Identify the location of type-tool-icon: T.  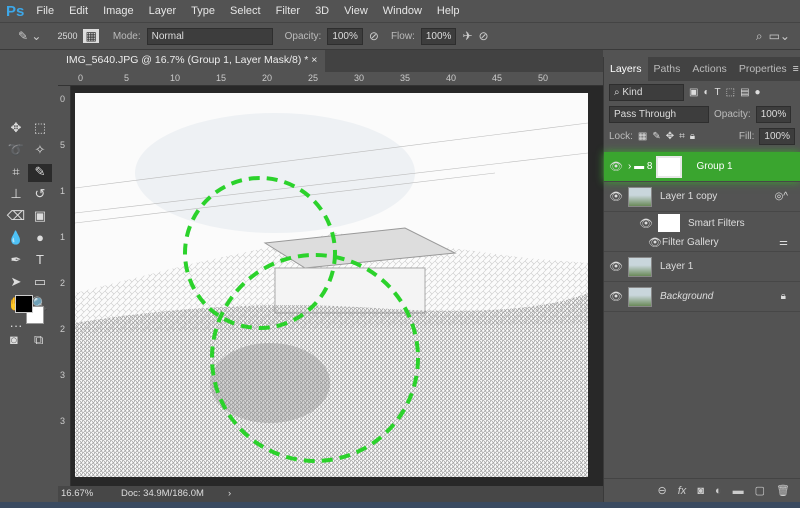
(40, 261).